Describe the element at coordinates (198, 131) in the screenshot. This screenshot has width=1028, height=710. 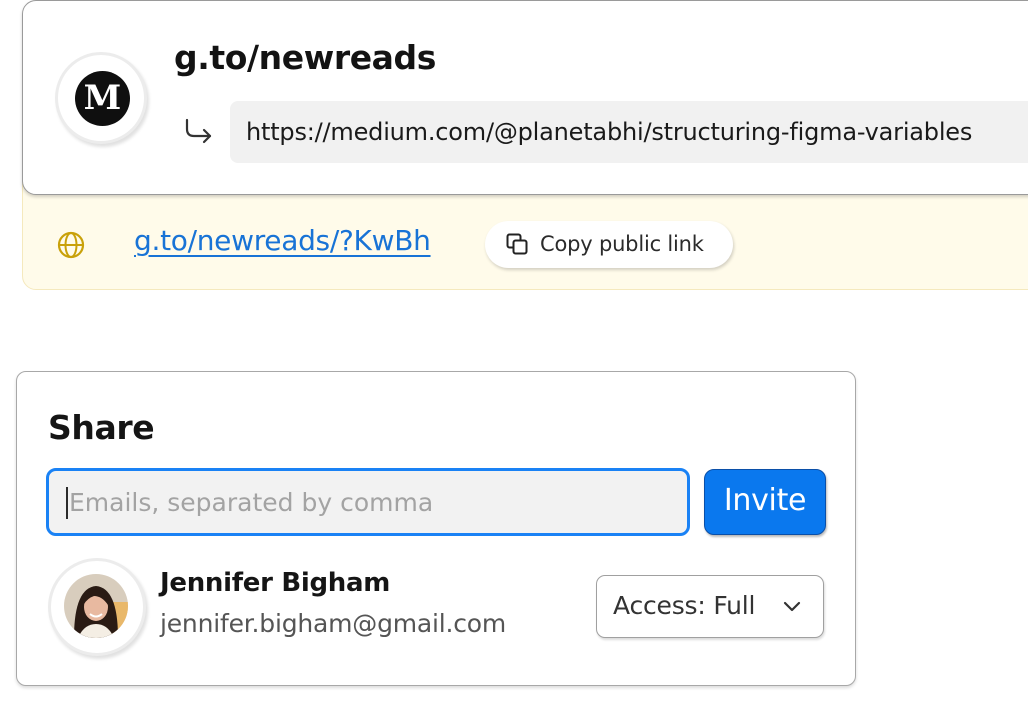
I see `redirect-arrow-icon` at that location.